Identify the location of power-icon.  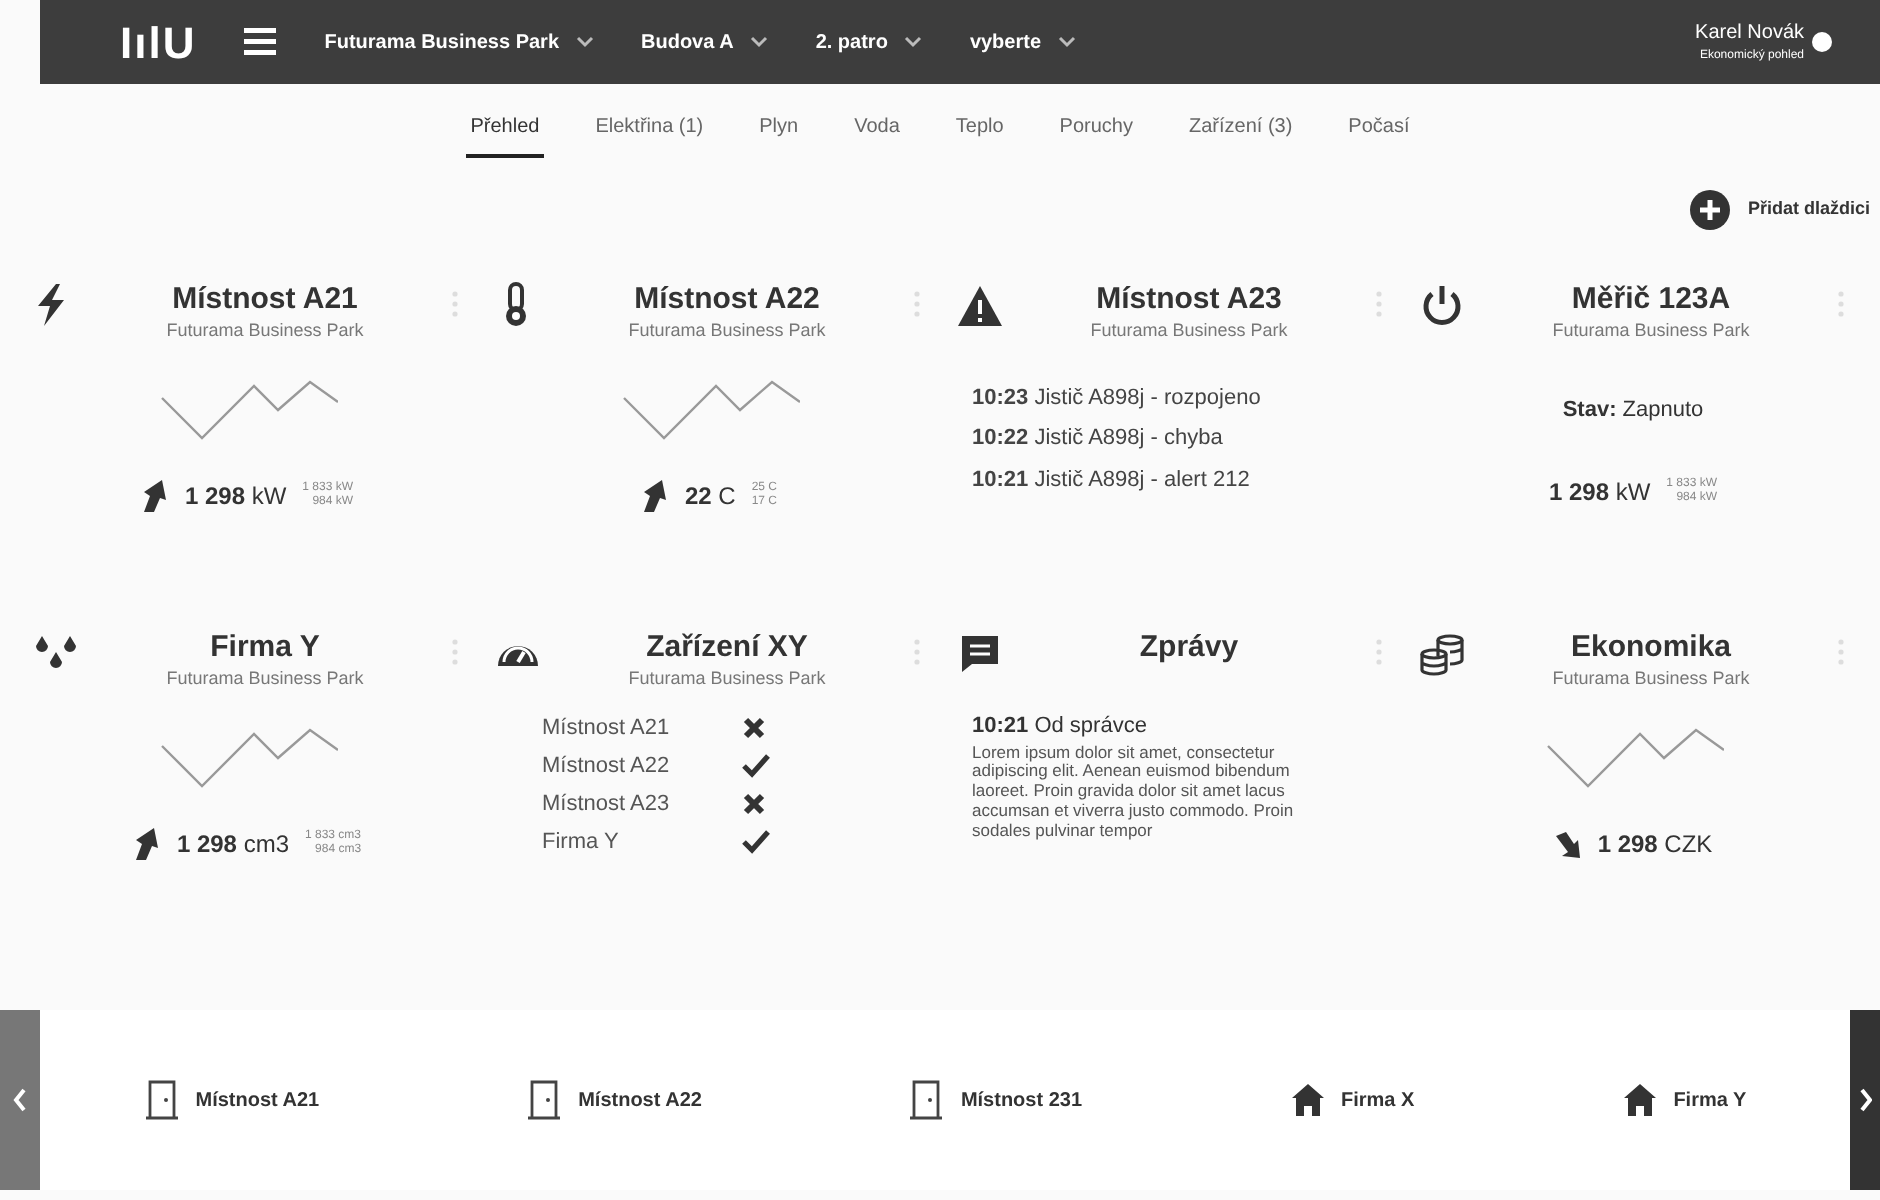
(1442, 306).